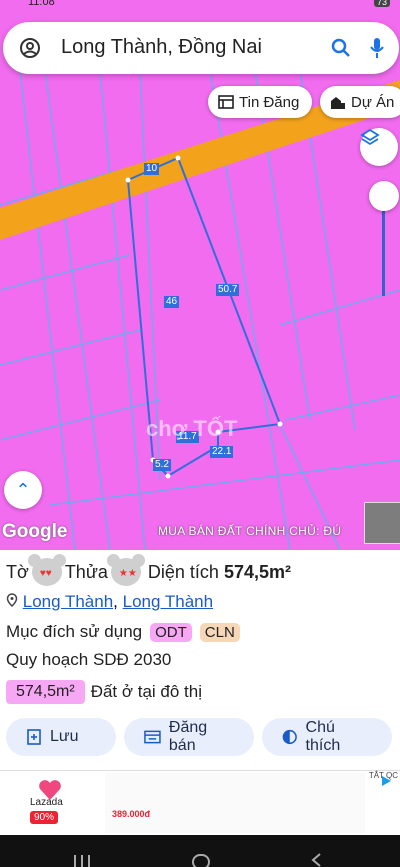 Image resolution: width=400 pixels, height=867 pixels. Describe the element at coordinates (317, 860) in the screenshot. I see `back-icon` at that location.